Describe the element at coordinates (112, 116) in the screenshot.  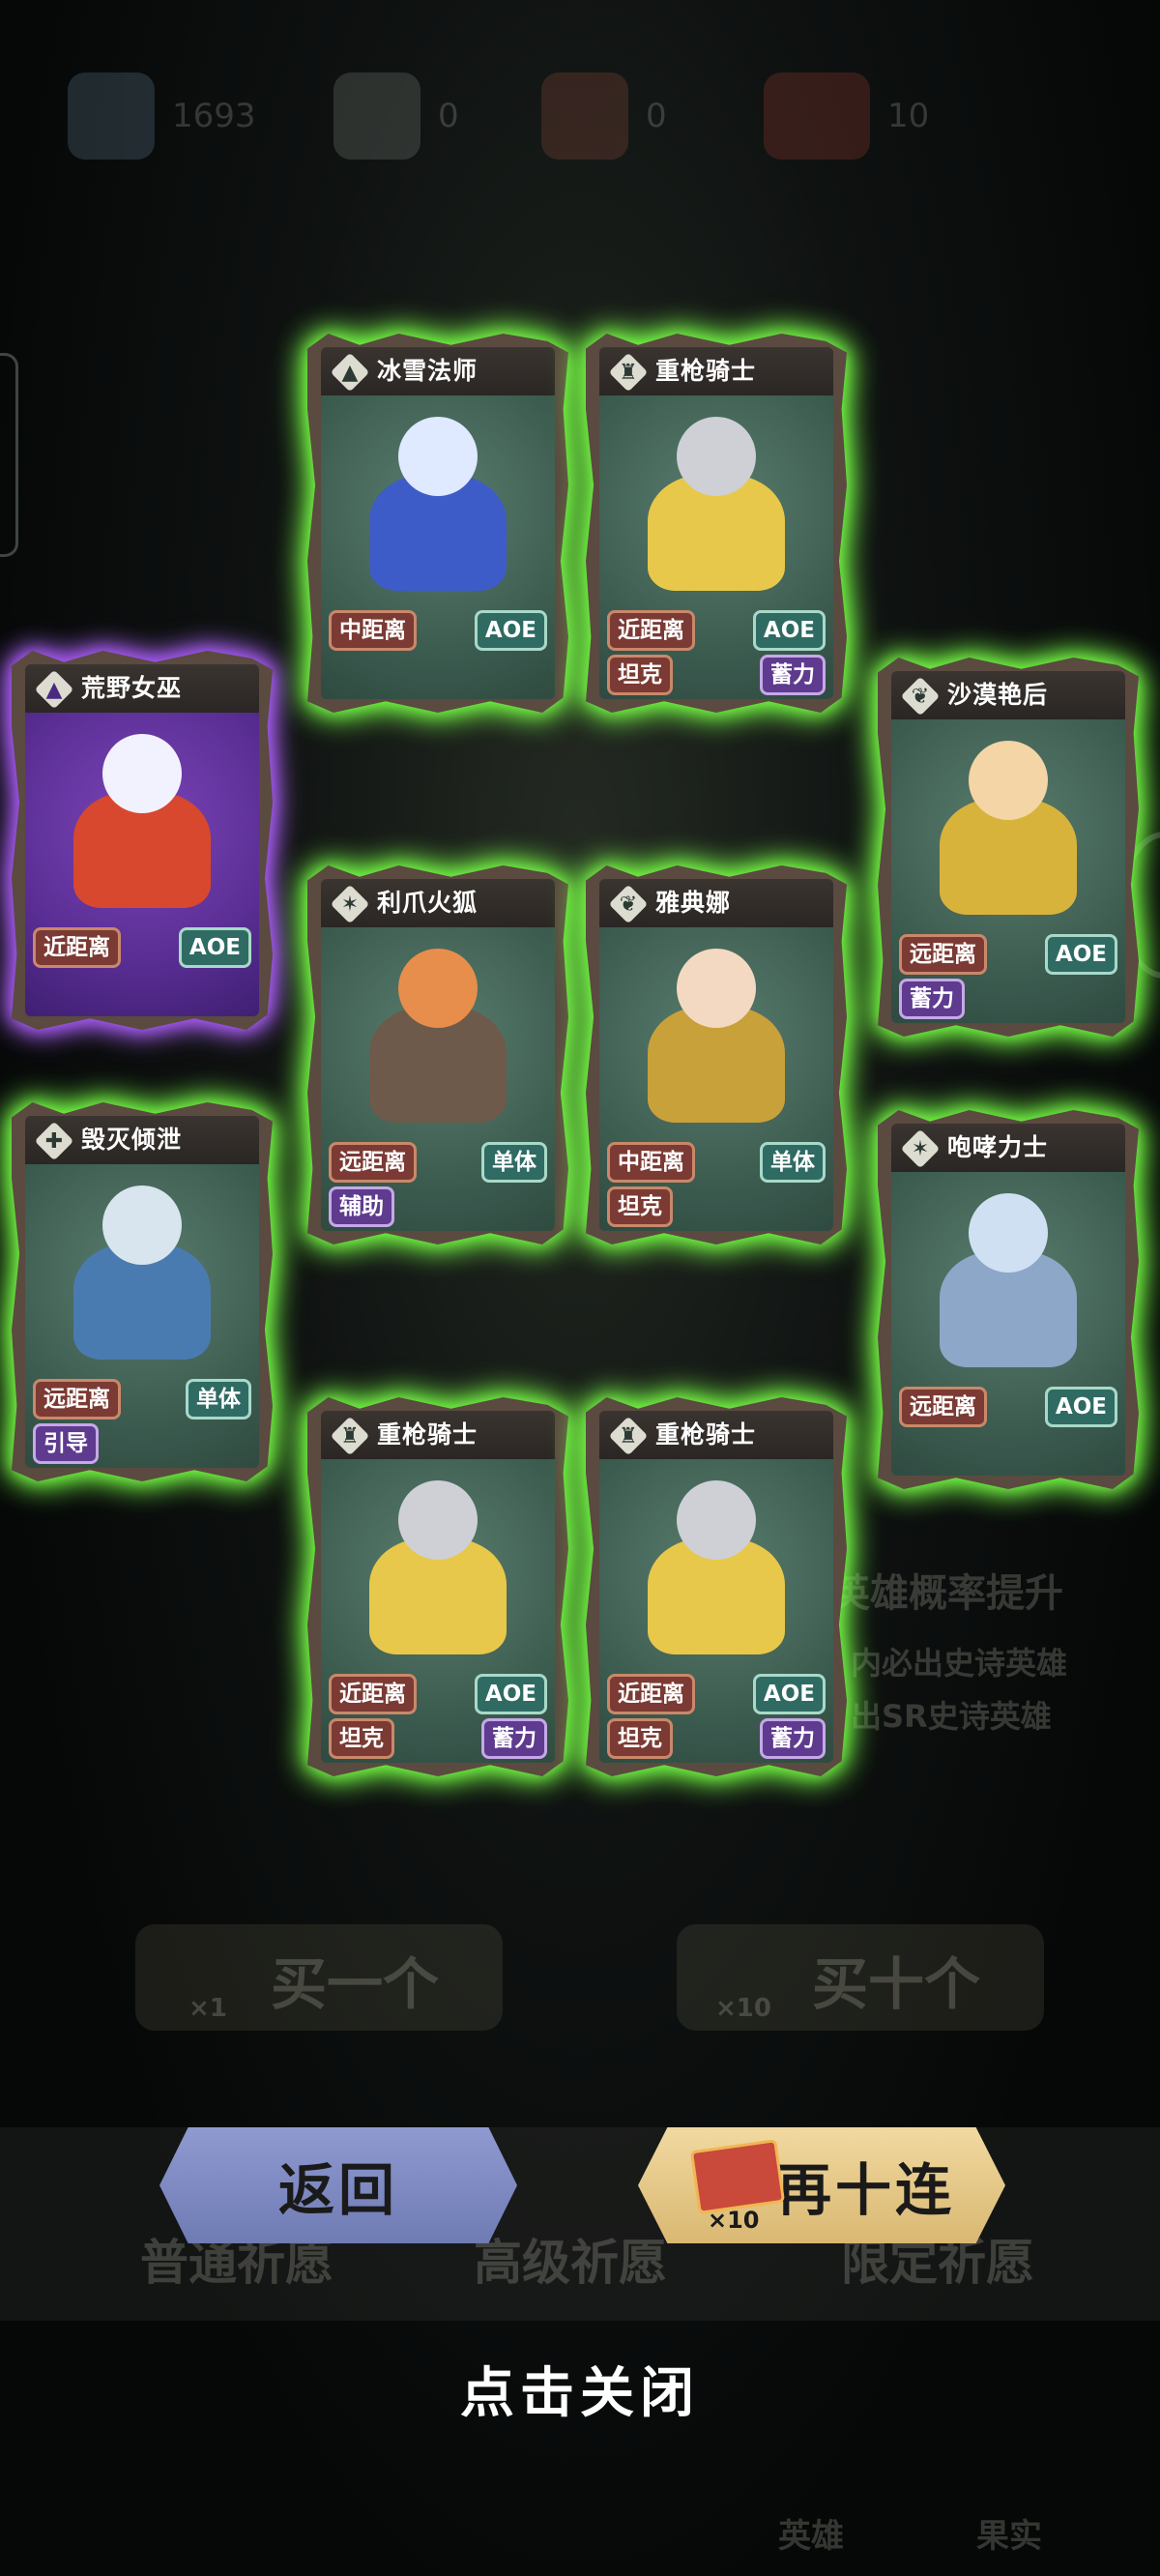
I see `diamond-icon` at that location.